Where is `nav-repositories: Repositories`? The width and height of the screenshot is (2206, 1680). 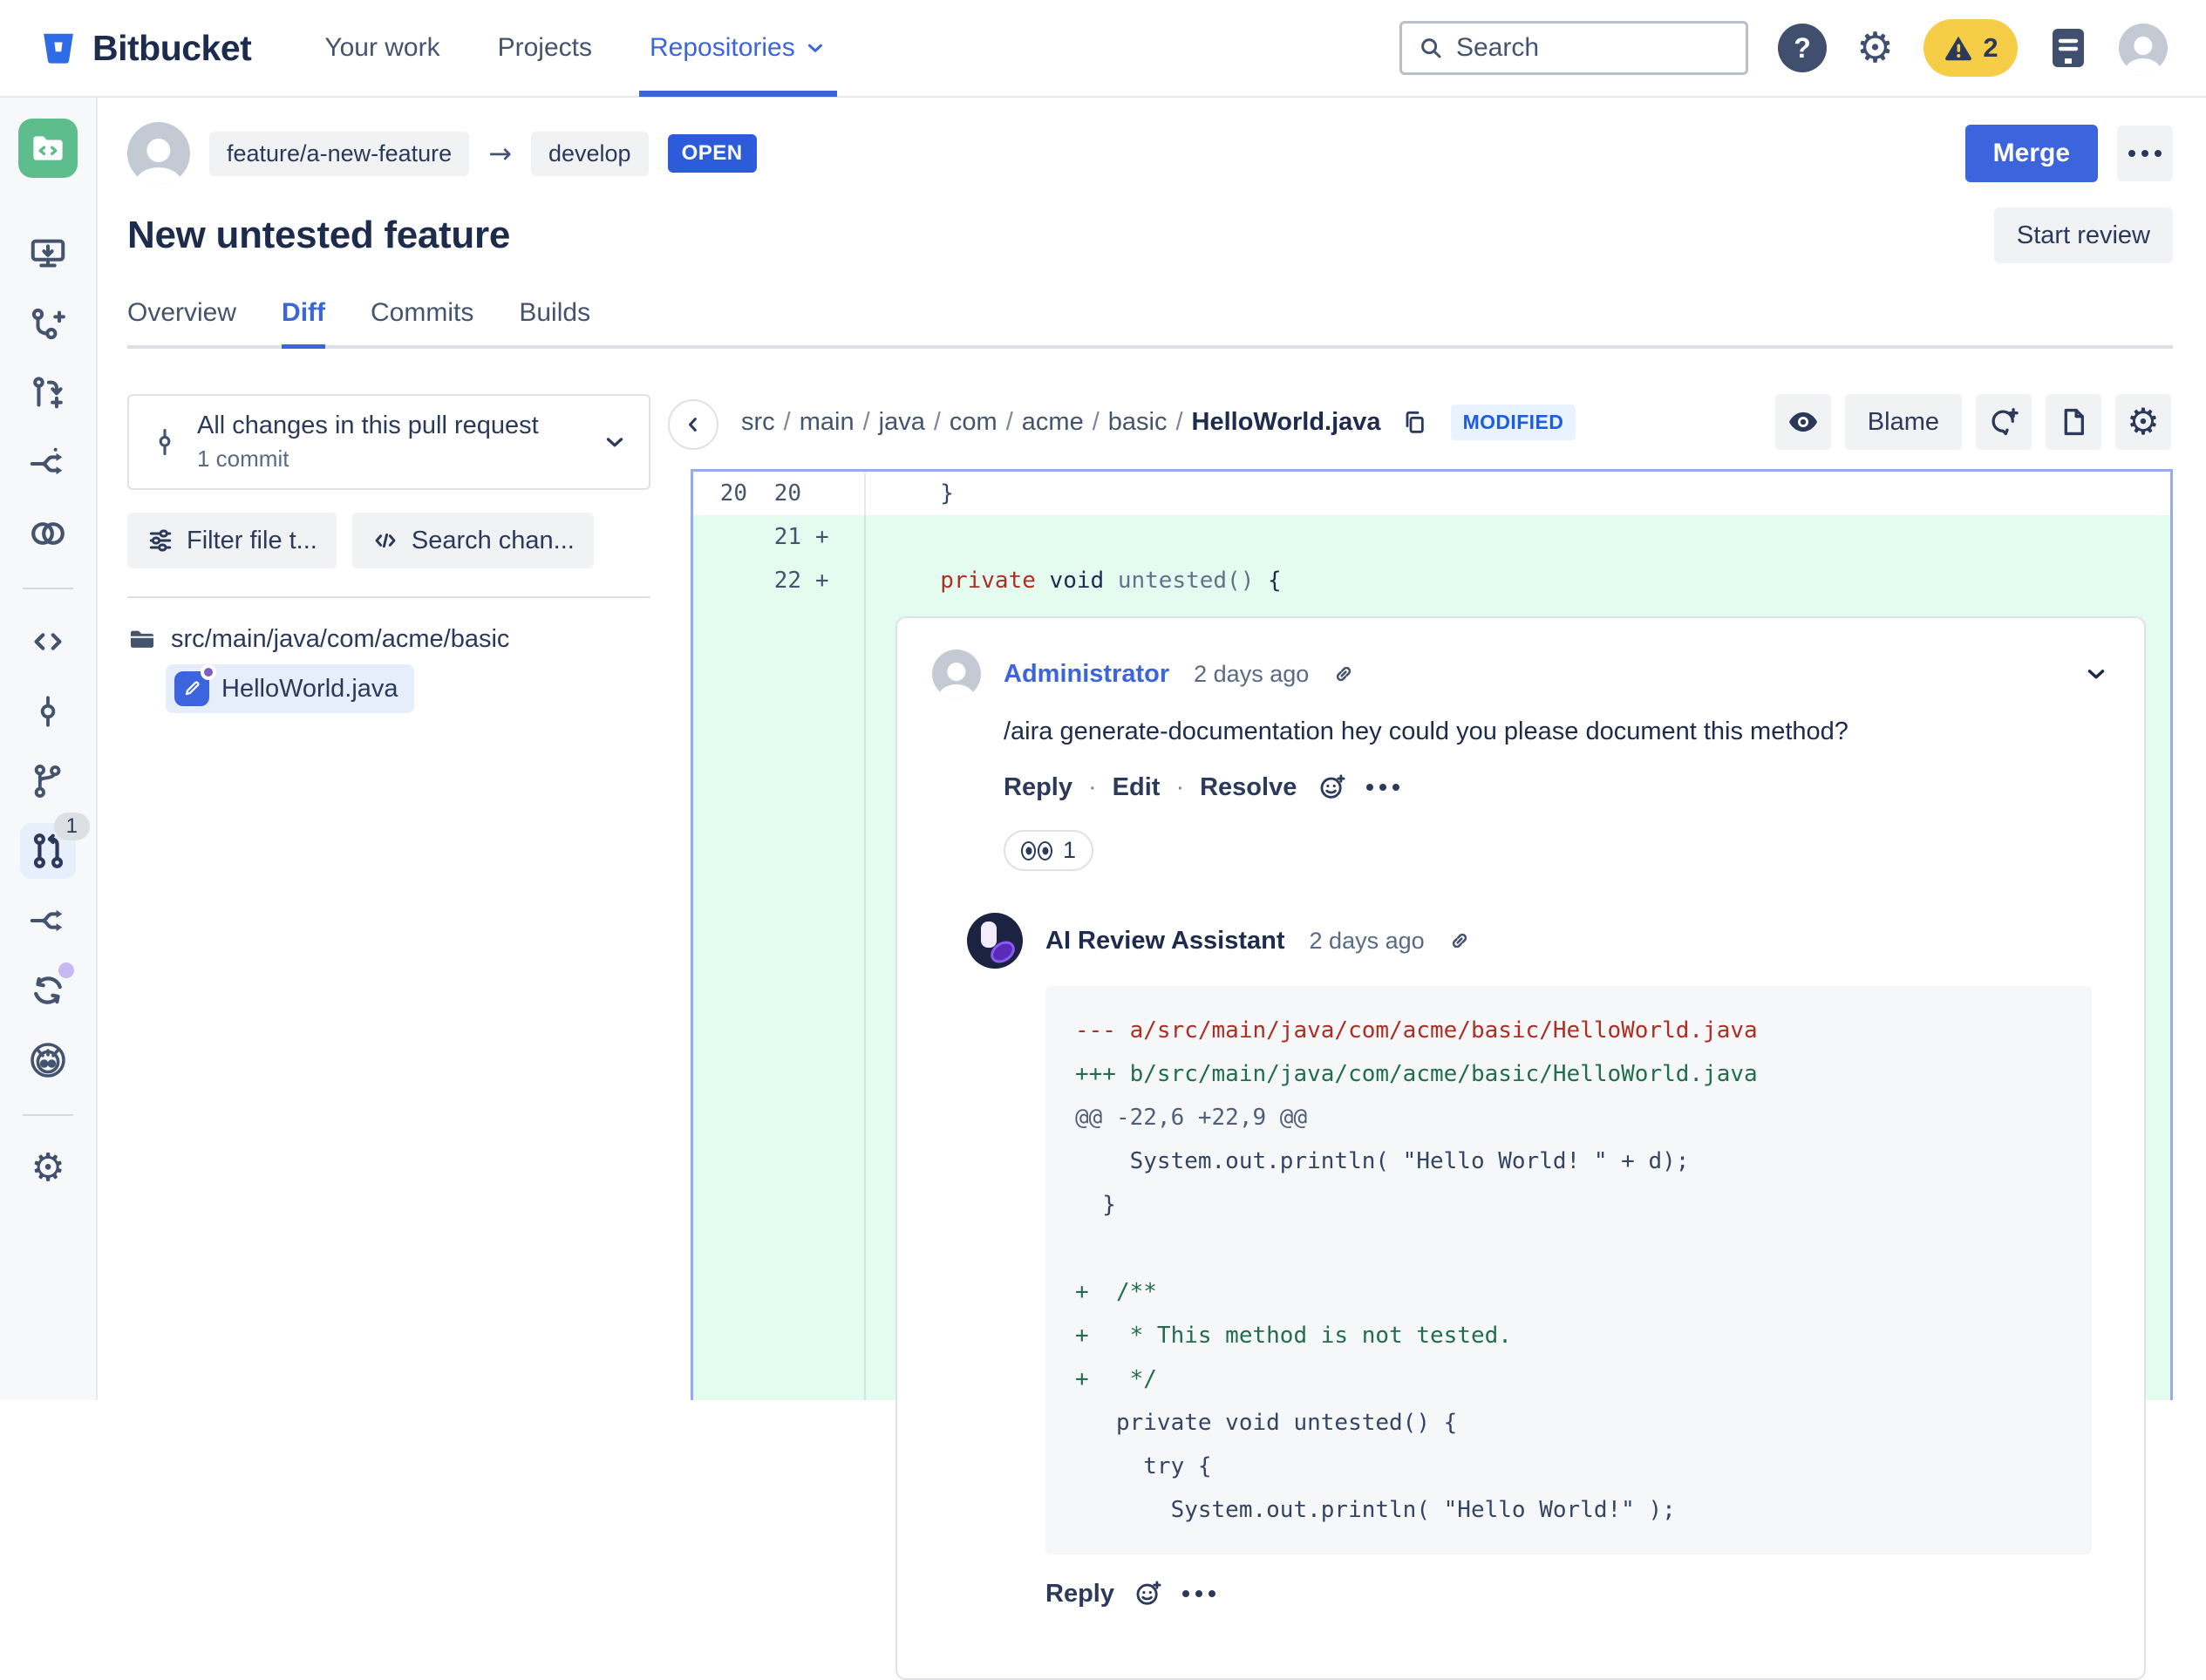 nav-repositories: Repositories is located at coordinates (737, 48).